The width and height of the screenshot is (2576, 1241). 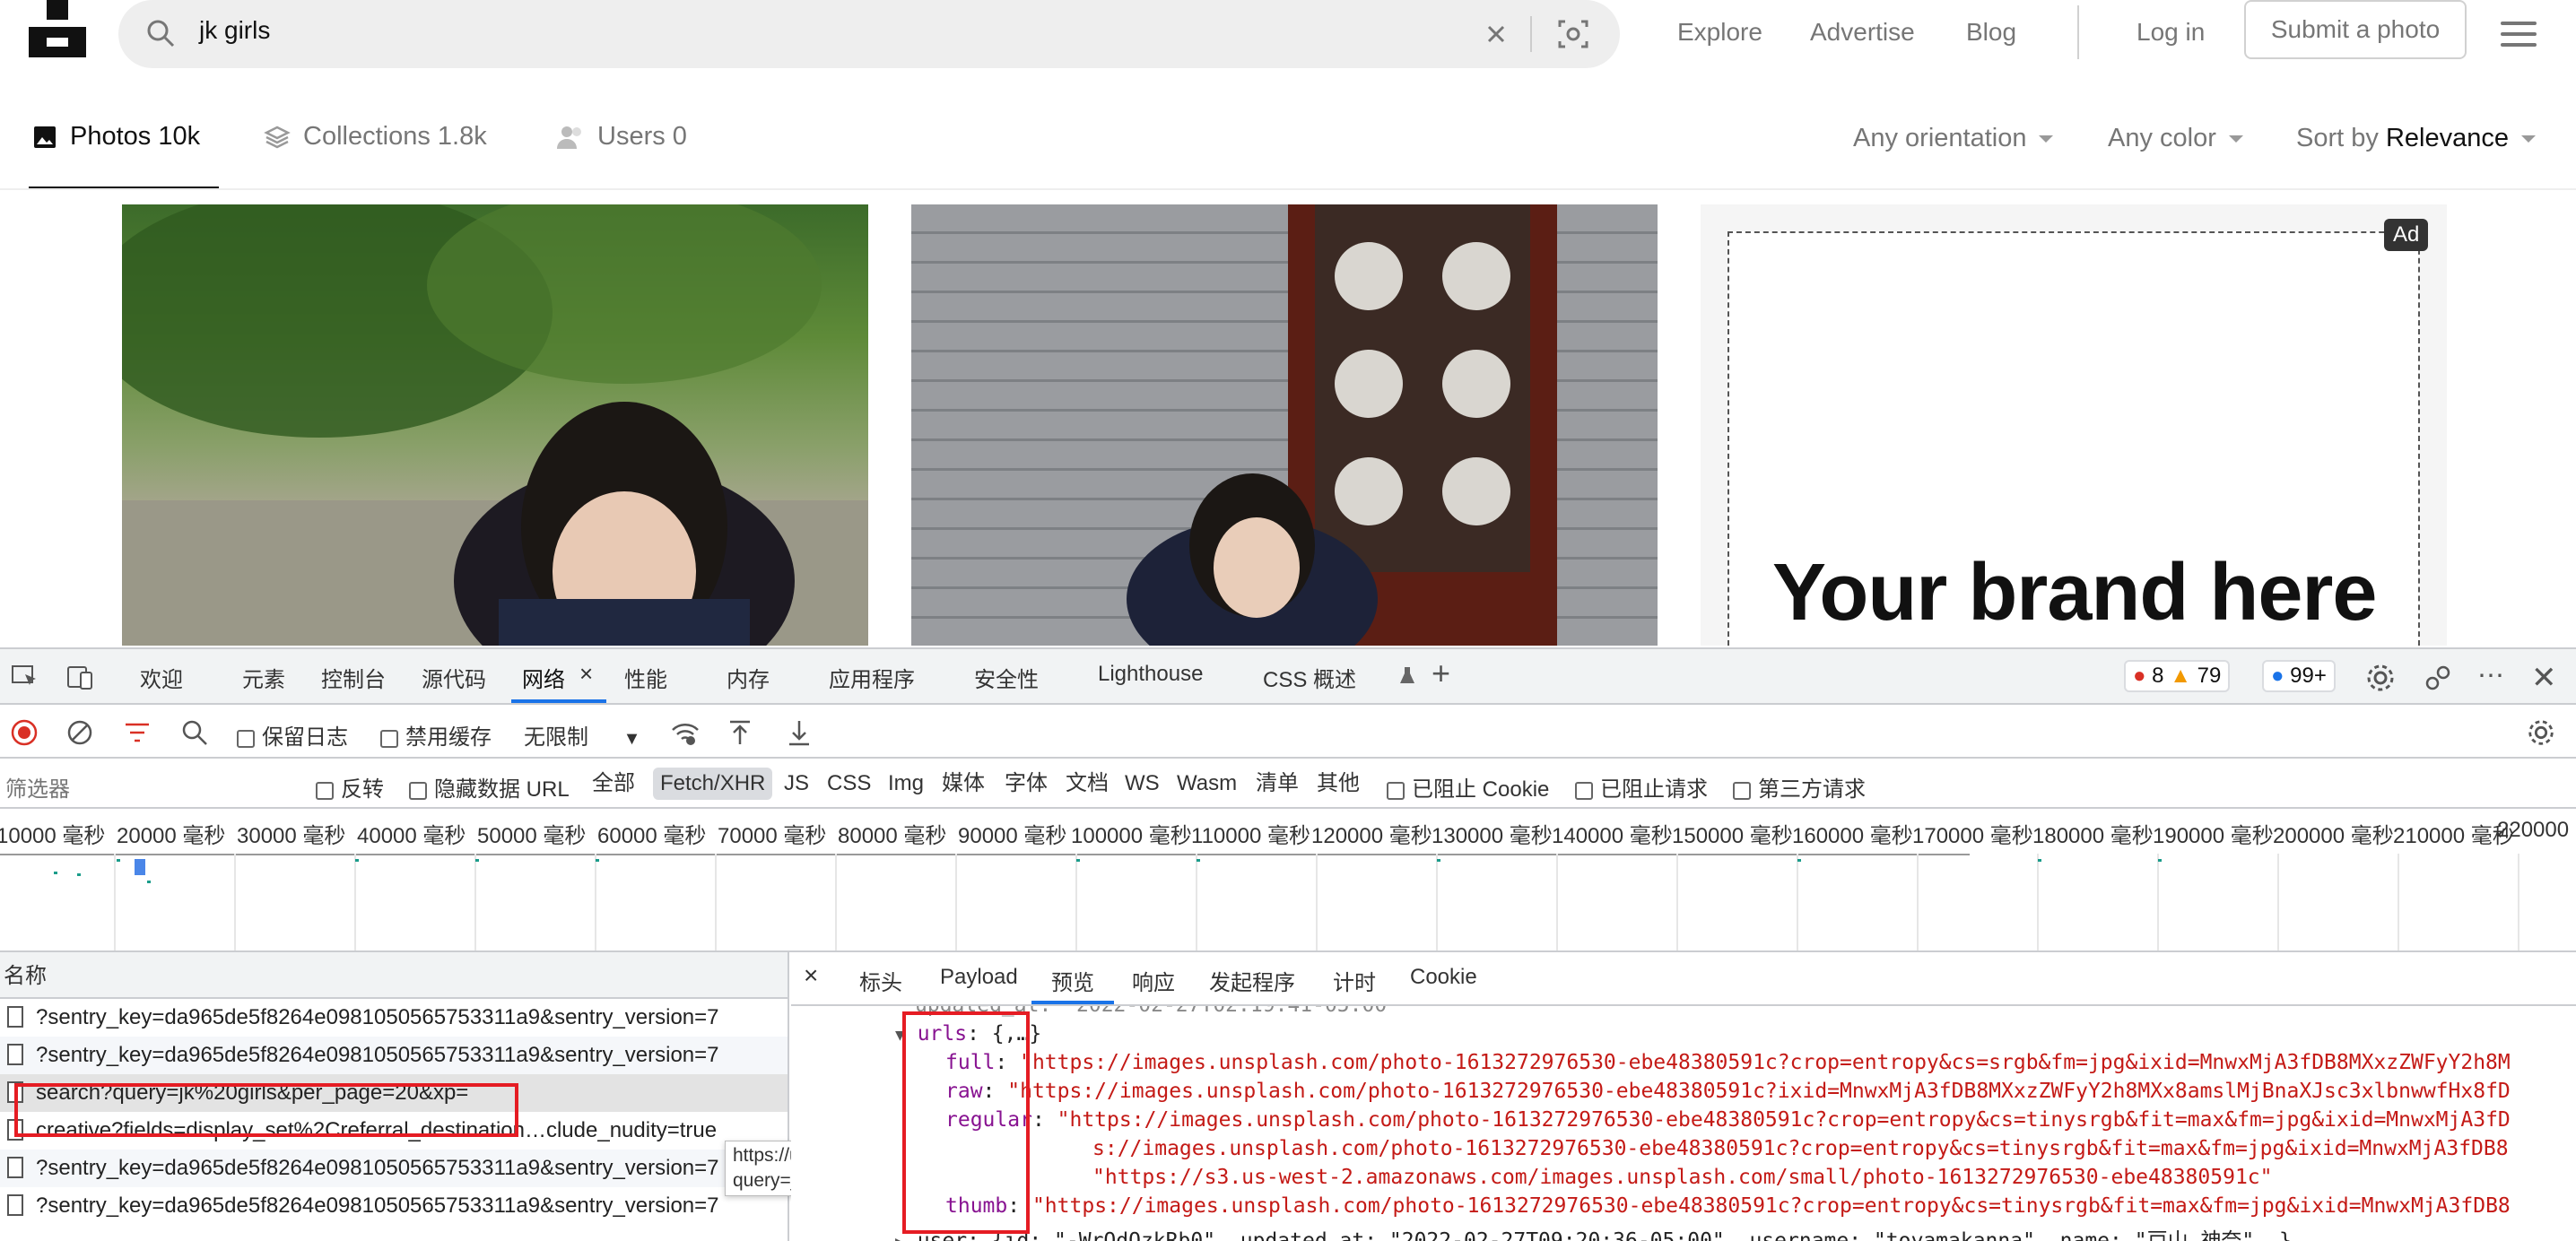 I want to click on message-count: 99+, so click(x=2308, y=676).